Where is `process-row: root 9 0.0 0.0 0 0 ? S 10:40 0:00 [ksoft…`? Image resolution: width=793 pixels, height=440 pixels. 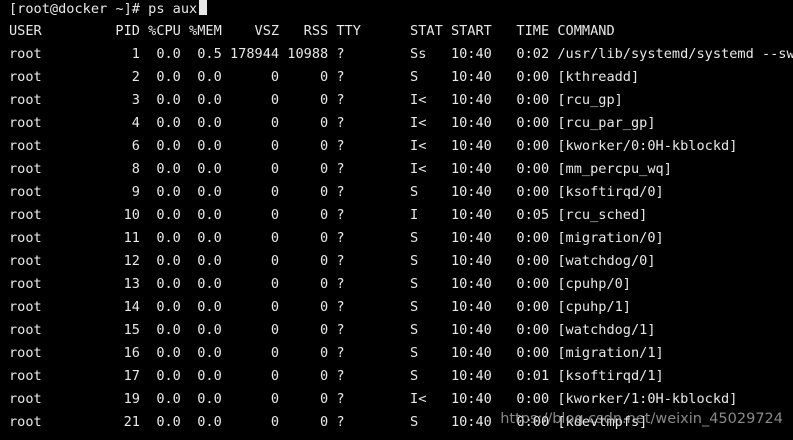 process-row: root 9 0.0 0.0 0 0 ? S 10:40 0:00 [ksoft… is located at coordinates (336, 192).